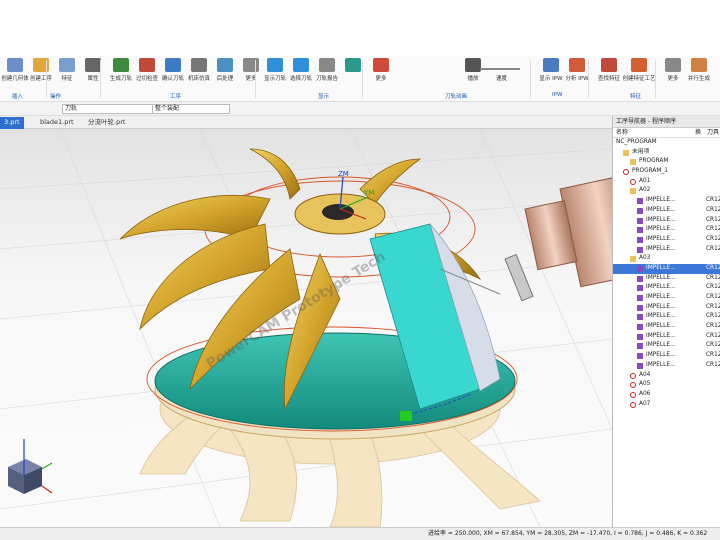 Image resolution: width=720 pixels, height=540 pixels. Describe the element at coordinates (577, 79) in the screenshot. I see `ribbon-button-label: 分析 IPW` at that location.